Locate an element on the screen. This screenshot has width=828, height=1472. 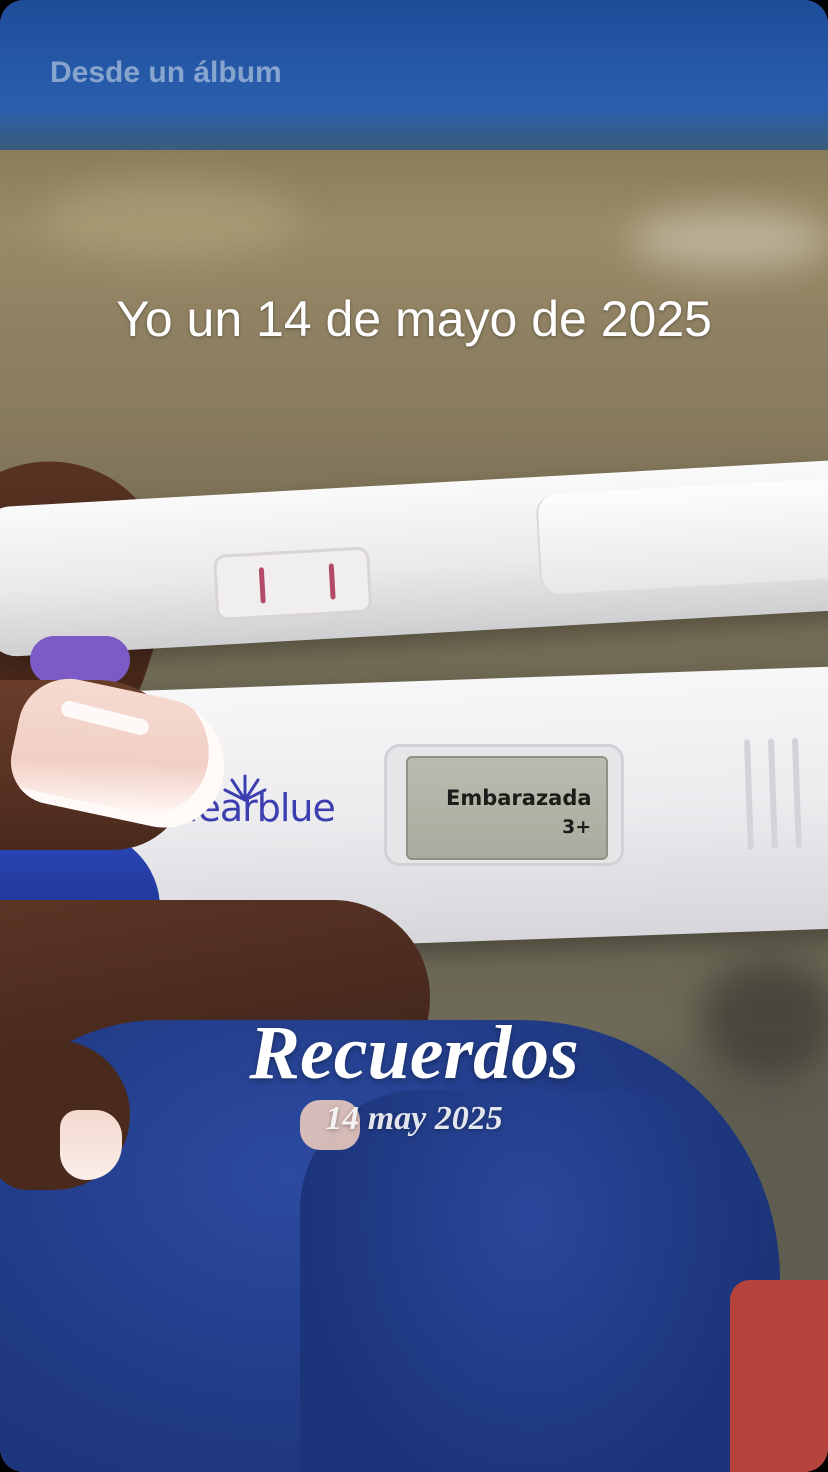
memories-date: 14 may 2025 is located at coordinates (414, 1118).